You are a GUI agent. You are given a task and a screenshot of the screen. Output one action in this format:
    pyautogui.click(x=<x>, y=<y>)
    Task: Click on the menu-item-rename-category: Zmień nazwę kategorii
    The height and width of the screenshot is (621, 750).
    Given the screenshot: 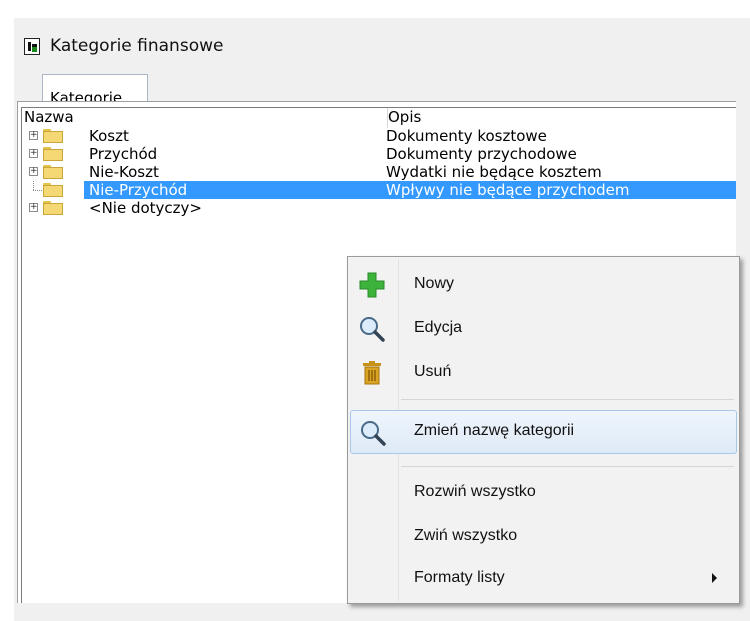 What is the action you would take?
    pyautogui.click(x=543, y=432)
    